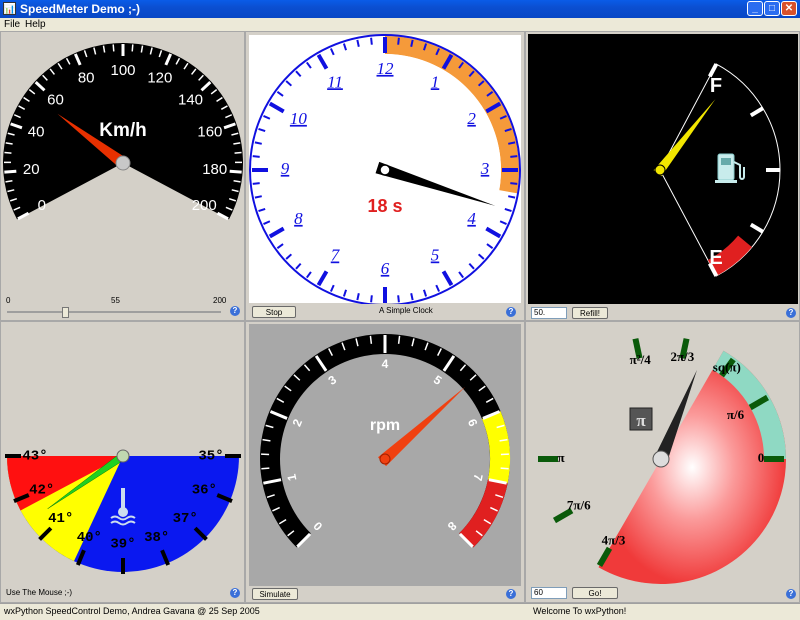  Describe the element at coordinates (335, 81) in the screenshot. I see `clock-hour-label: 11` at that location.